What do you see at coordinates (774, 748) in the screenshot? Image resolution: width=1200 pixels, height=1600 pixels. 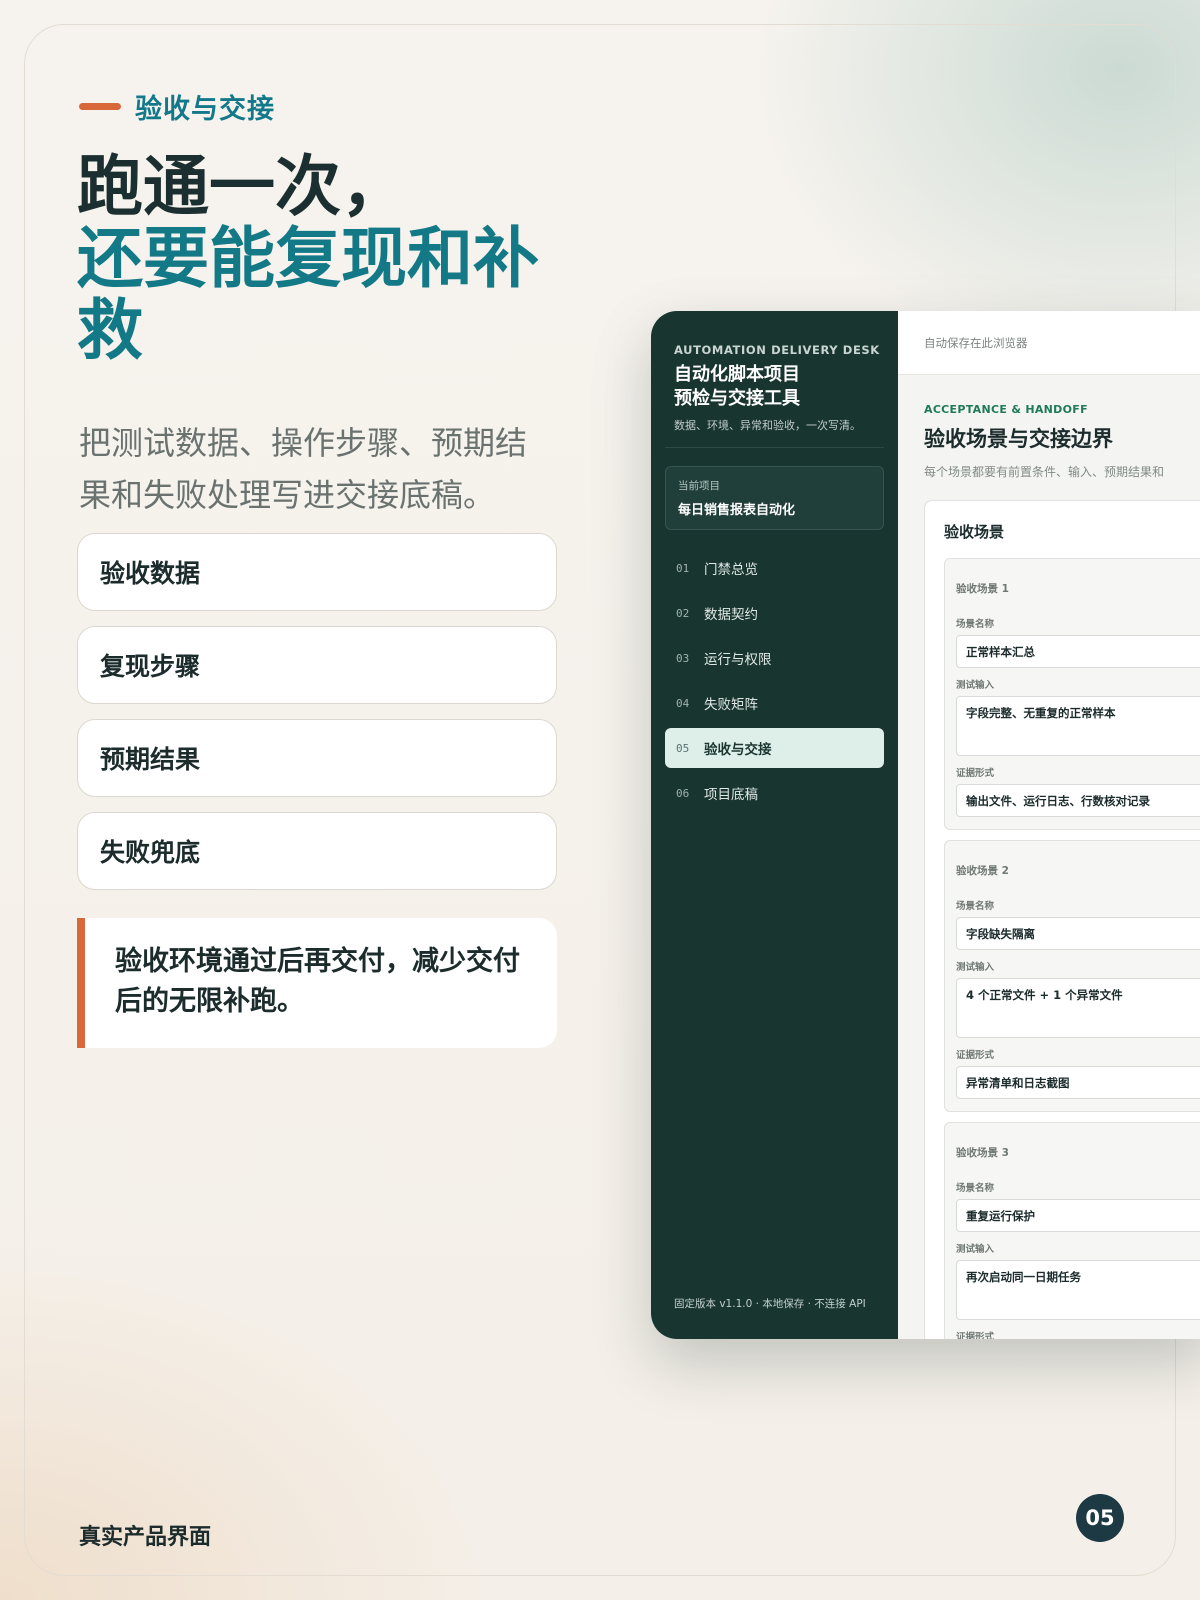 I see `sidebar-item-acceptance-handoff: 05 验收与交接` at bounding box center [774, 748].